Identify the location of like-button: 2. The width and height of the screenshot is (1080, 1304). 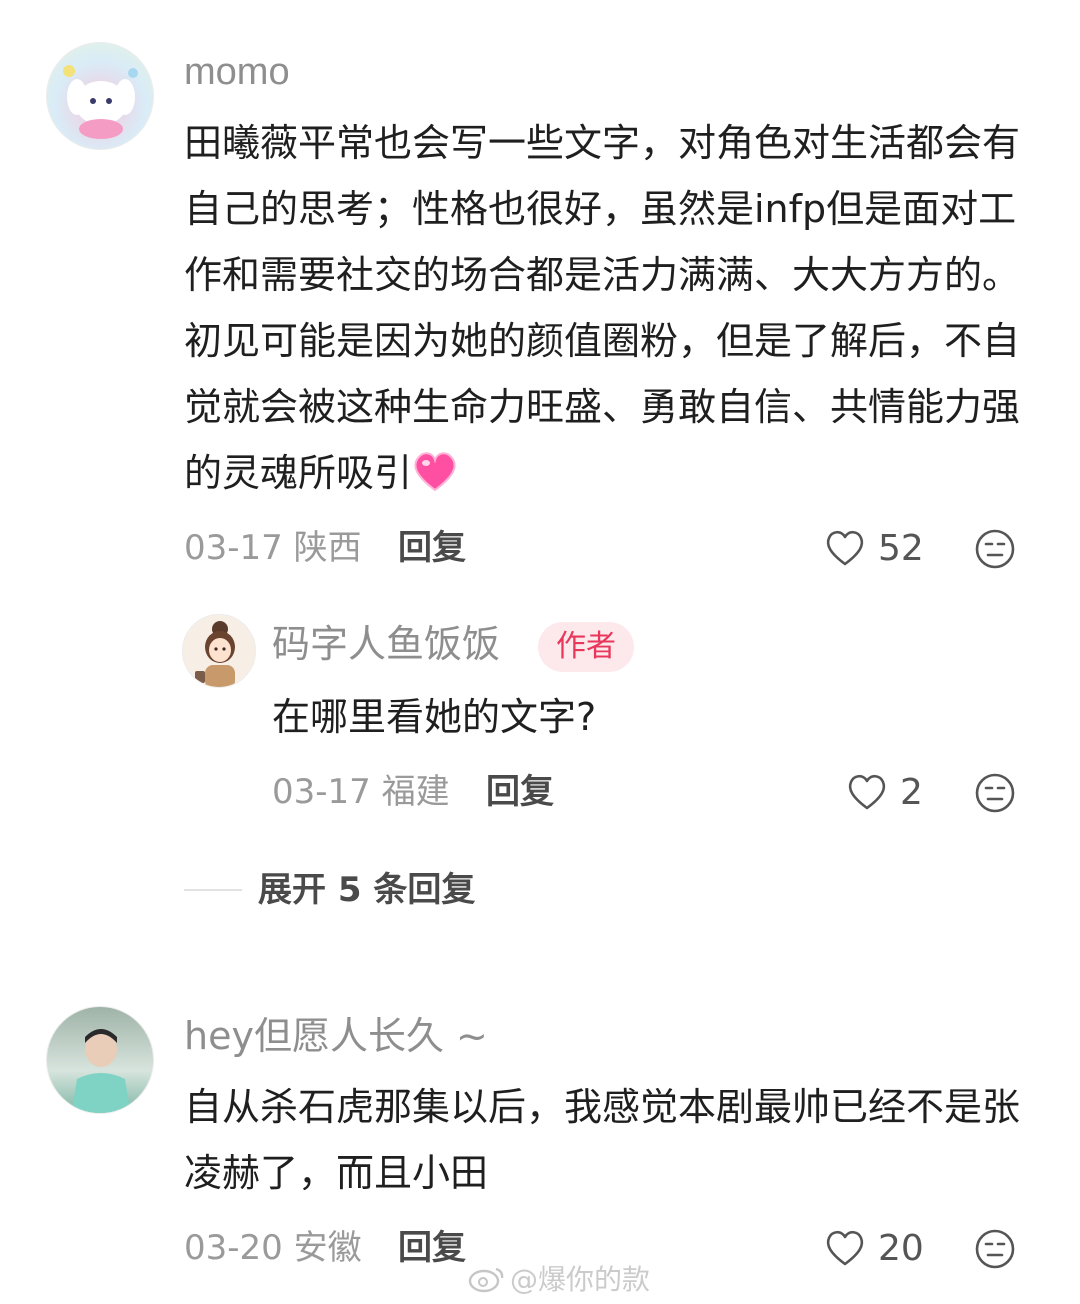
(884, 792).